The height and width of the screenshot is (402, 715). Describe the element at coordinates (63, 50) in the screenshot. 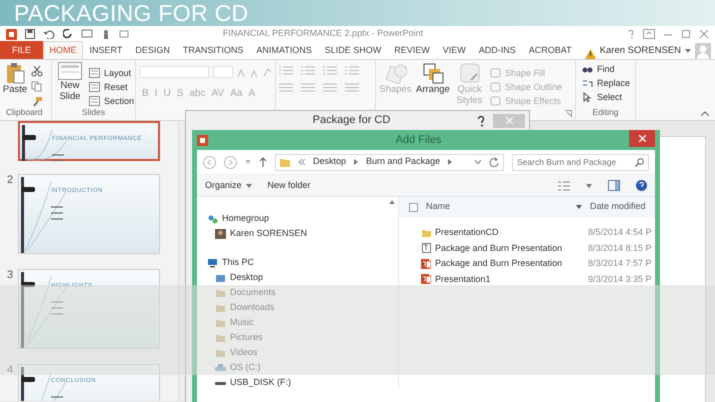

I see `ribbon-tab: HOME` at that location.